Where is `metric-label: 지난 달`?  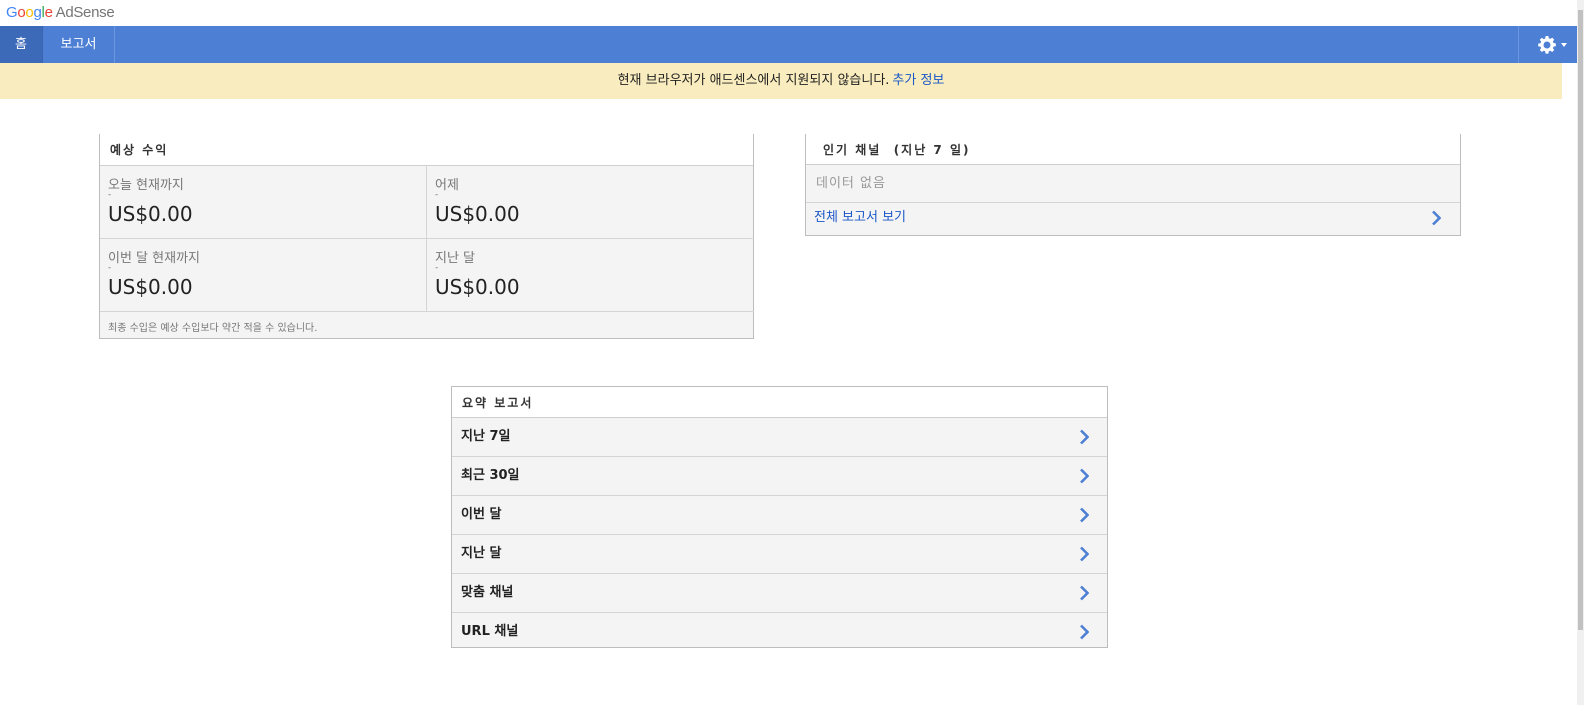
metric-label: 지난 달 is located at coordinates (455, 258).